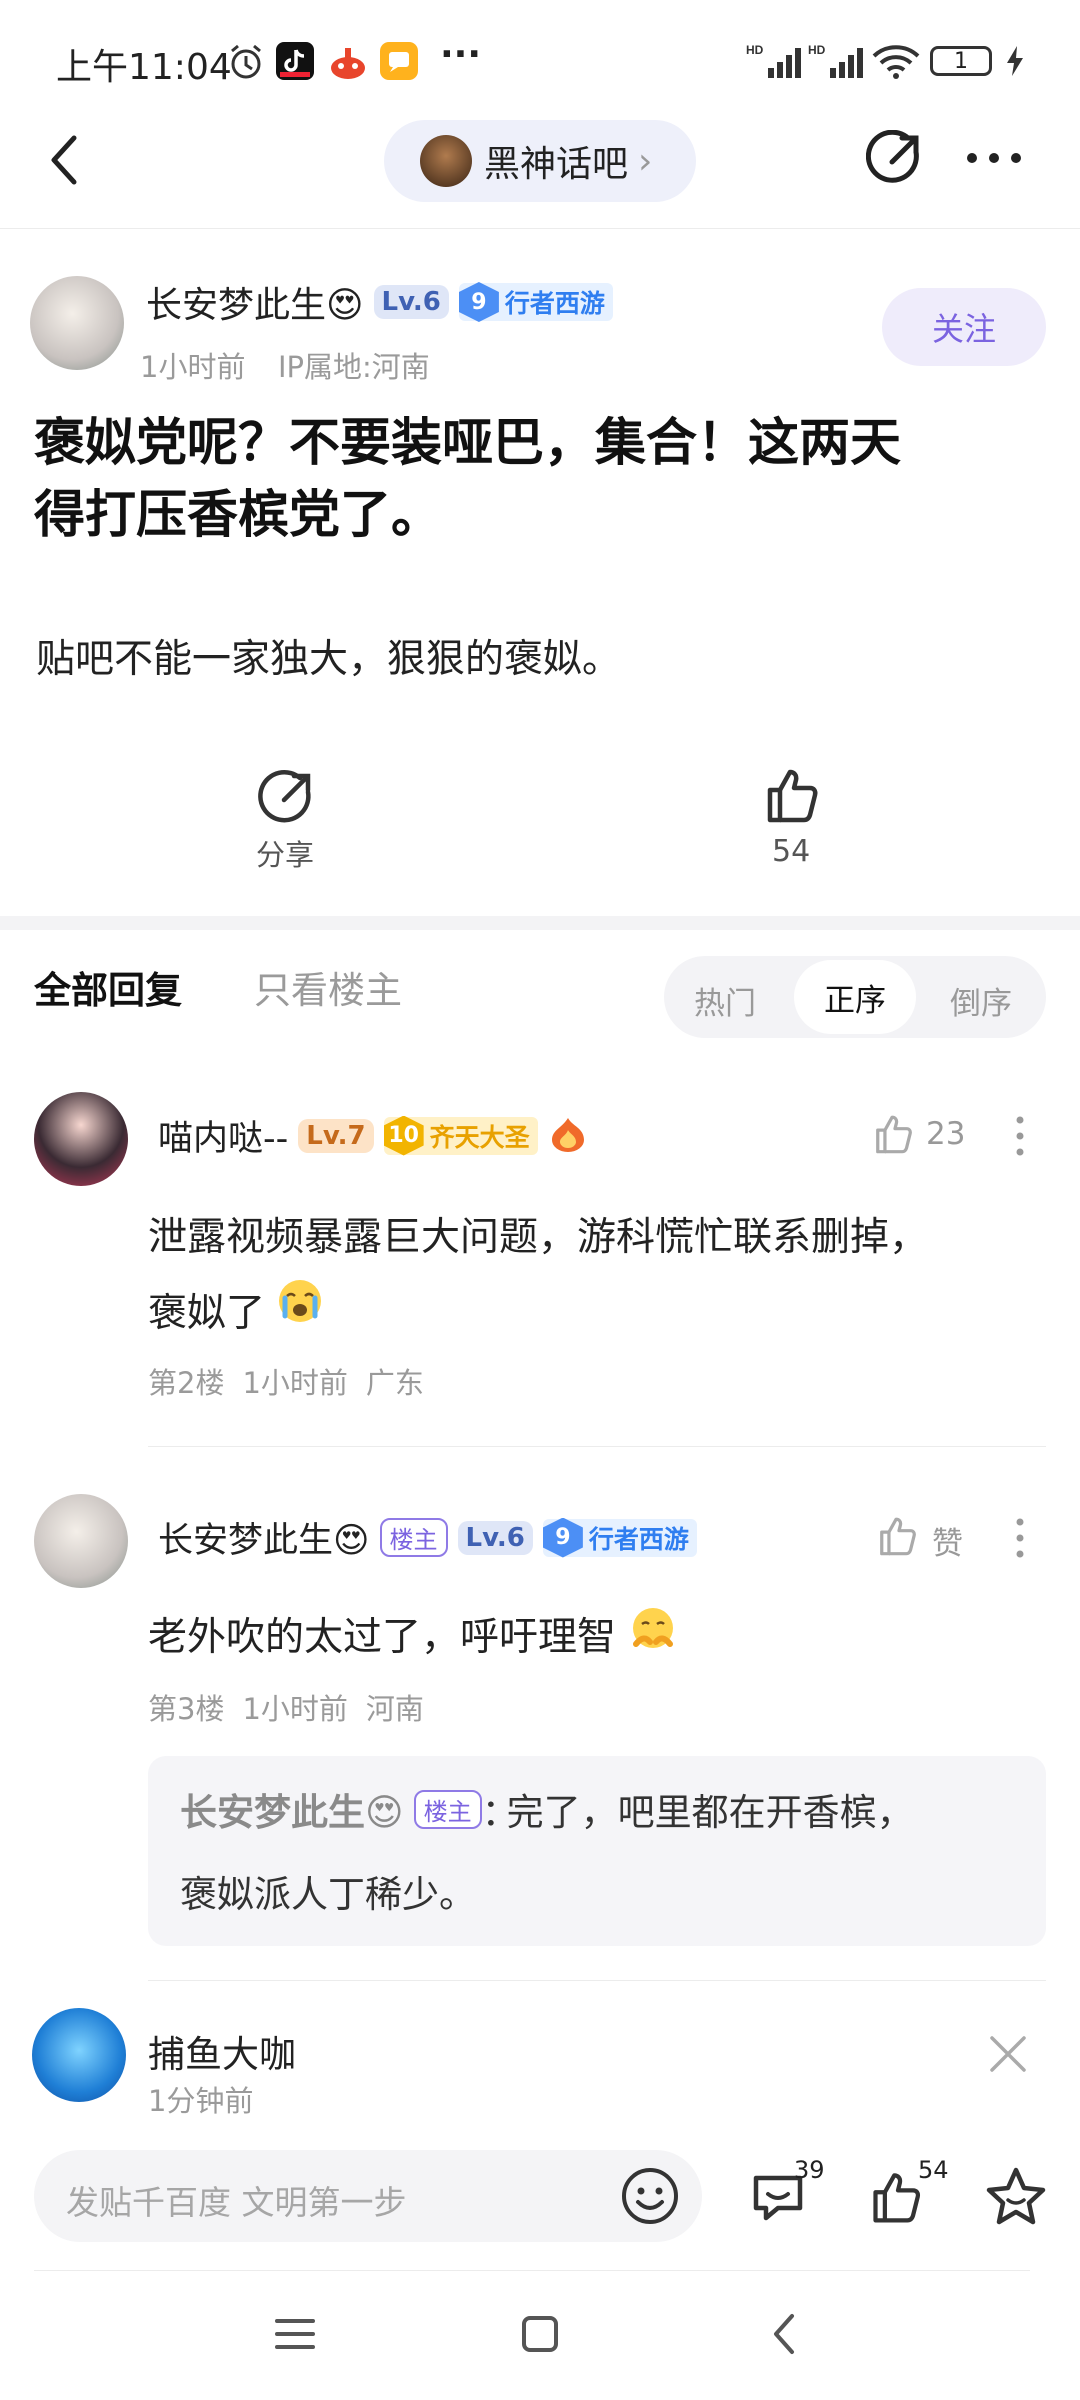 This screenshot has height=2400, width=1080. I want to click on post-body: 贴吧不能一家独大，狠狠的褒姒。, so click(329, 659).